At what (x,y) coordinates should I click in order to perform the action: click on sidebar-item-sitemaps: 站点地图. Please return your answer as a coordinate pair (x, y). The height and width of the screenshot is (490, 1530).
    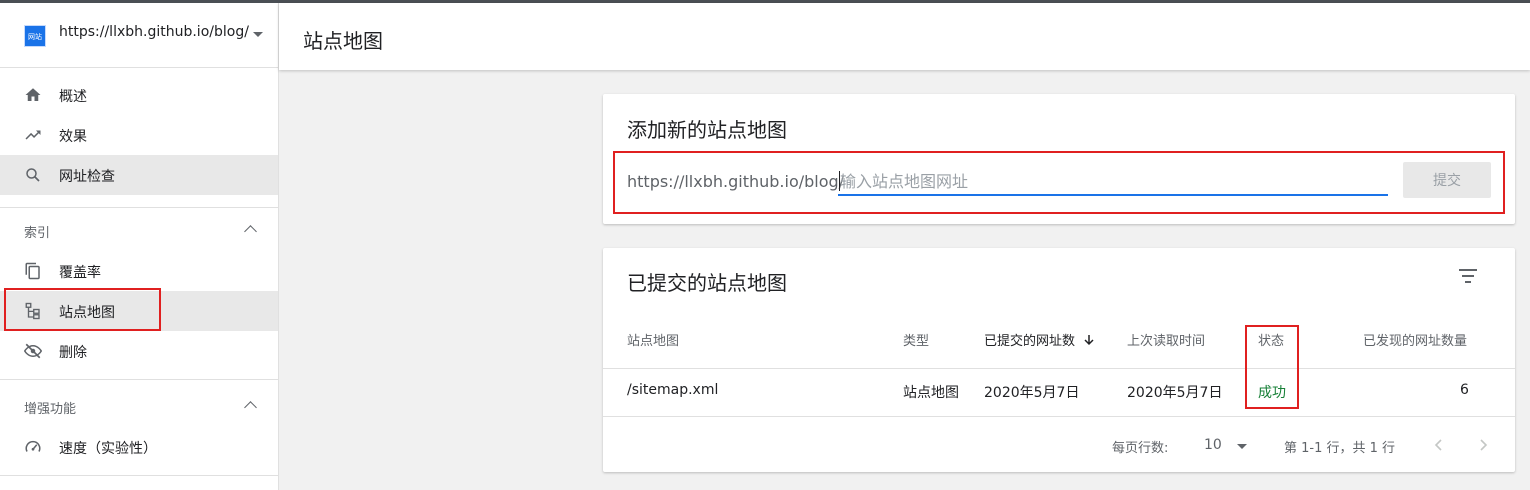
    Looking at the image, I should click on (139, 311).